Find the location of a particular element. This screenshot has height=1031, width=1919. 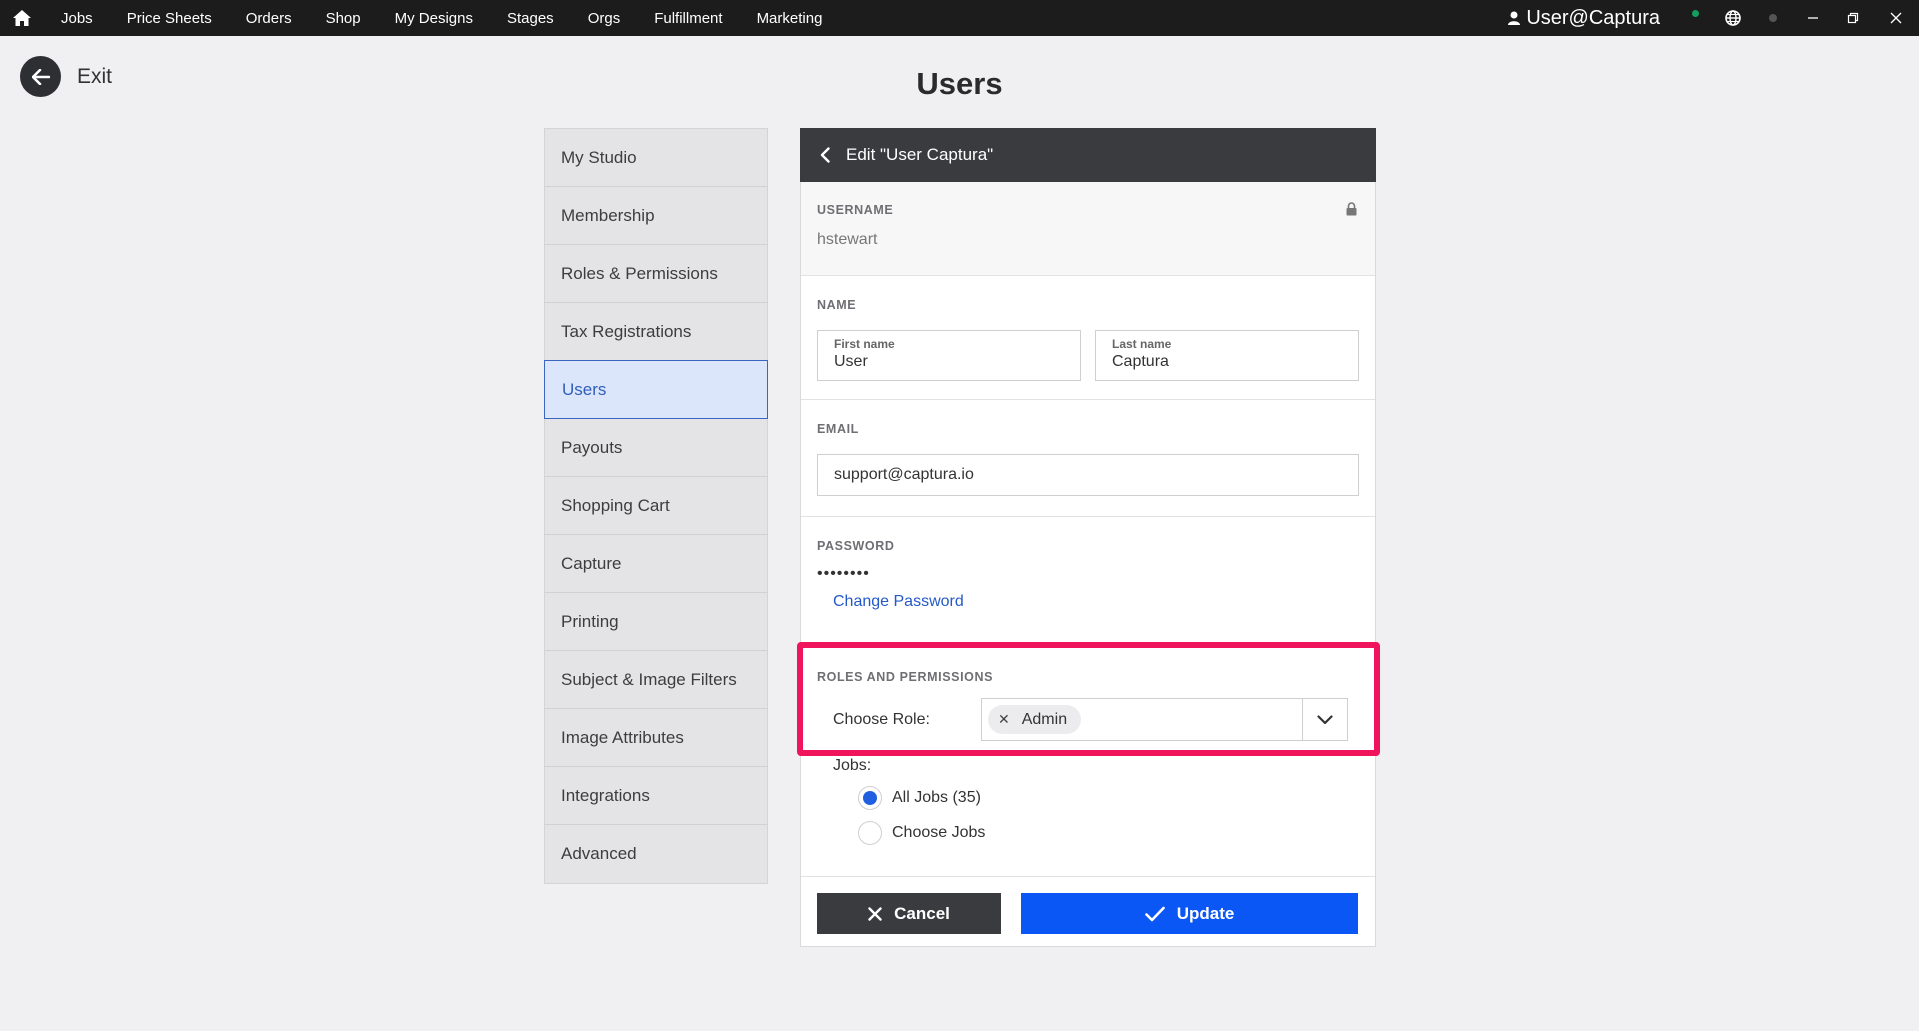

choose-role-label: Choose Role: is located at coordinates (881, 719).